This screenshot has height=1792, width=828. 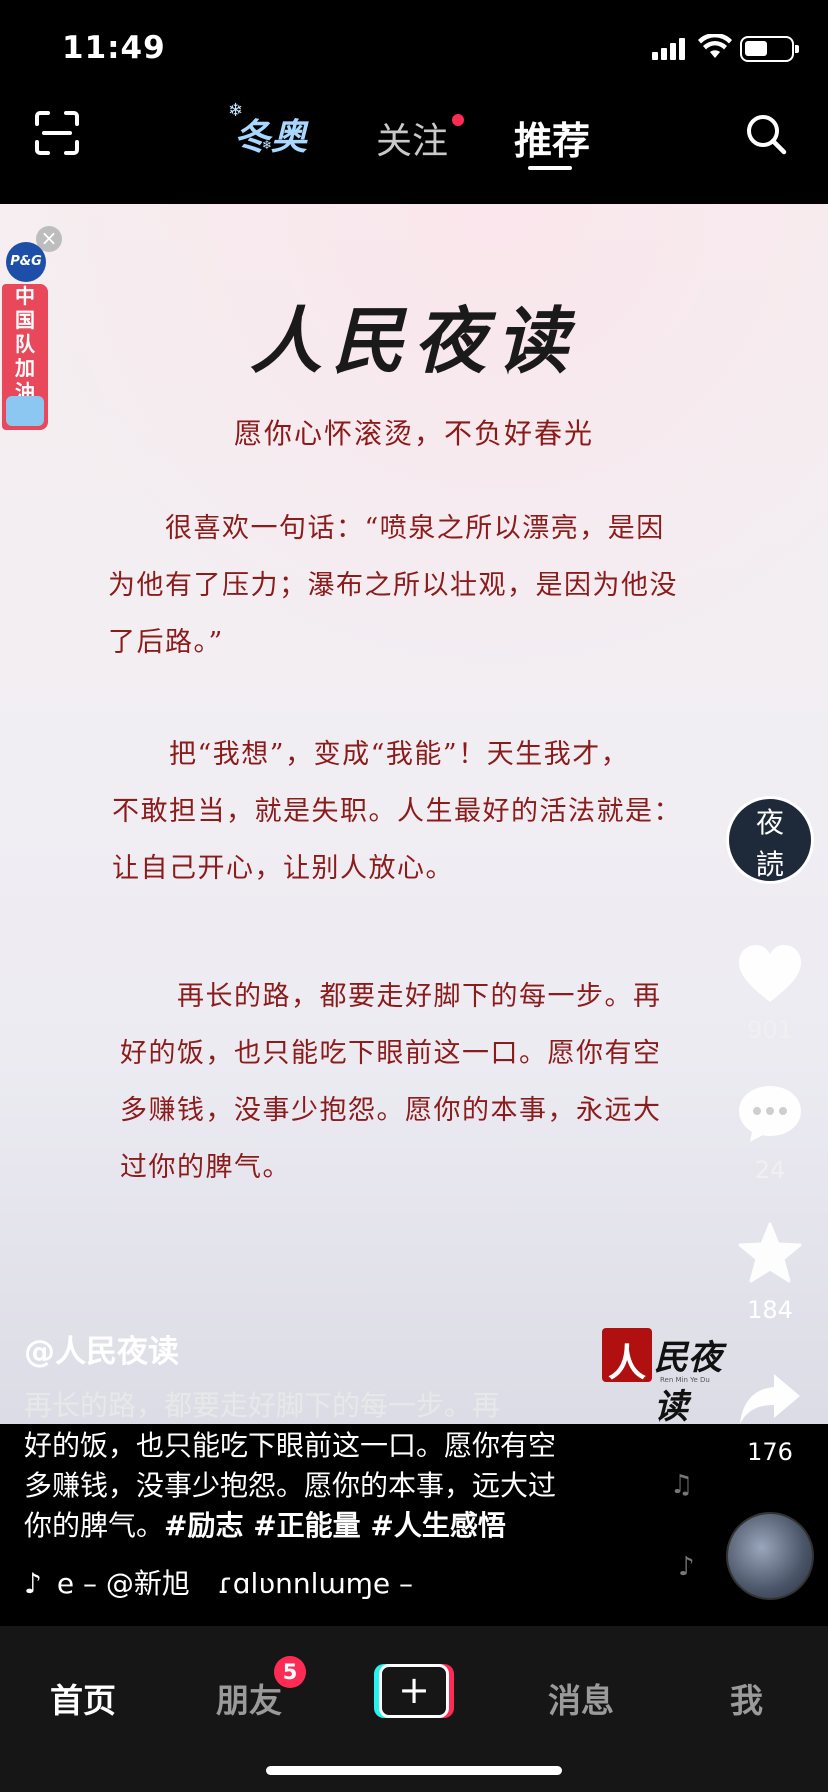 I want to click on text-line: 了后路。”, so click(x=166, y=642).